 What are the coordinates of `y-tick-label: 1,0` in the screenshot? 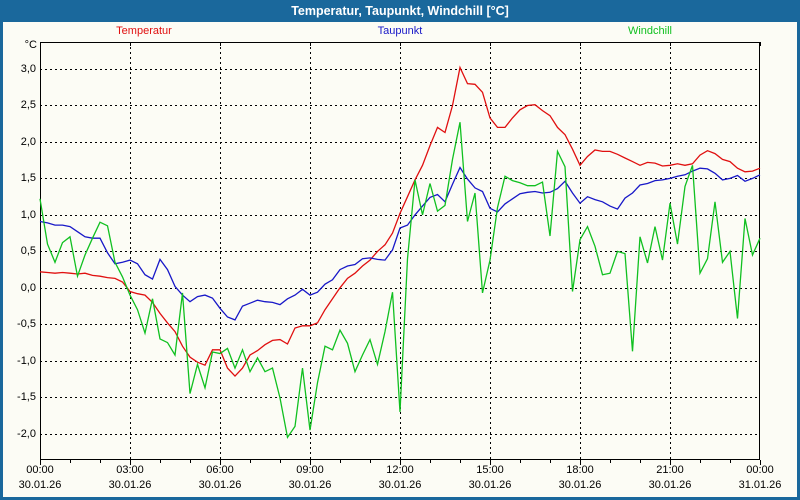 It's located at (28, 214).